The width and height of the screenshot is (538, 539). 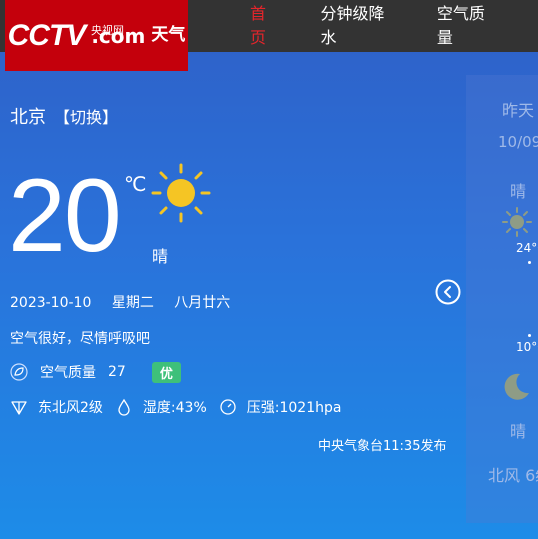 I want to click on date-row: 2023-10-10 星期二 八月廿六, so click(x=128, y=302).